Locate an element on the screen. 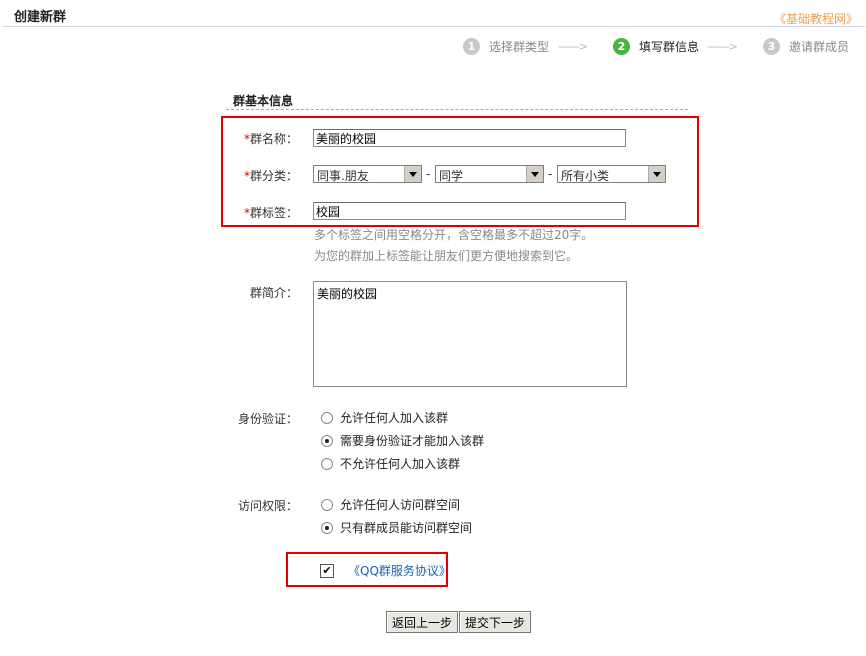 This screenshot has width=866, height=656. group-category-label: *群分类： is located at coordinates (238, 175).